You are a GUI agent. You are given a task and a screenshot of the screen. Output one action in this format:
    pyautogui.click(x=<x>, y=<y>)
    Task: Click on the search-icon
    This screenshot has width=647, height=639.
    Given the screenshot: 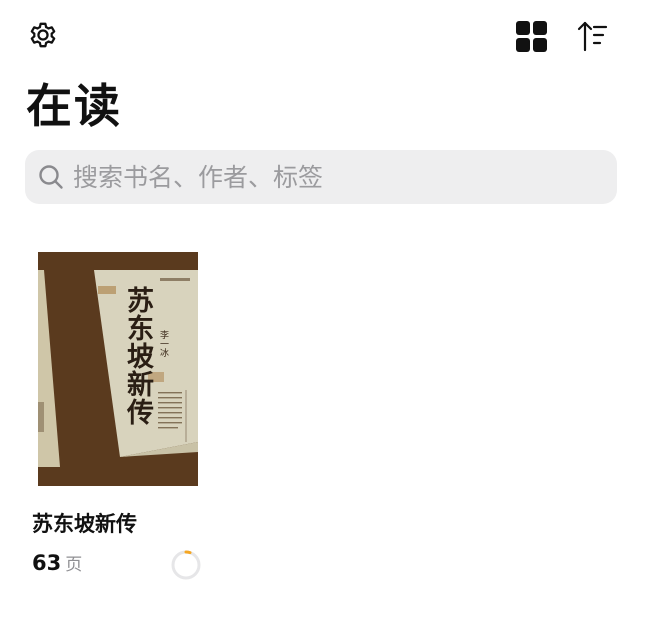 What is the action you would take?
    pyautogui.click(x=51, y=177)
    